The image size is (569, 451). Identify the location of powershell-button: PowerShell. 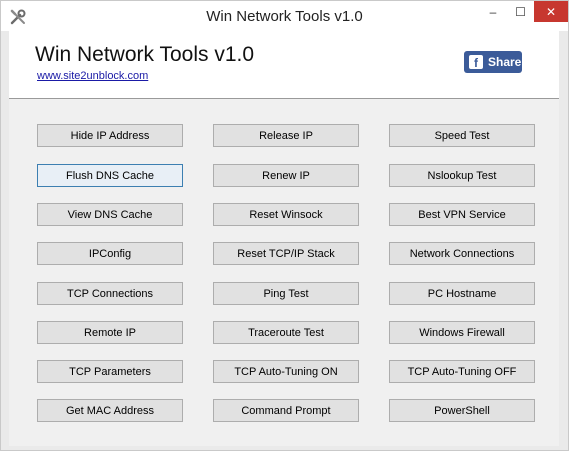
(462, 410).